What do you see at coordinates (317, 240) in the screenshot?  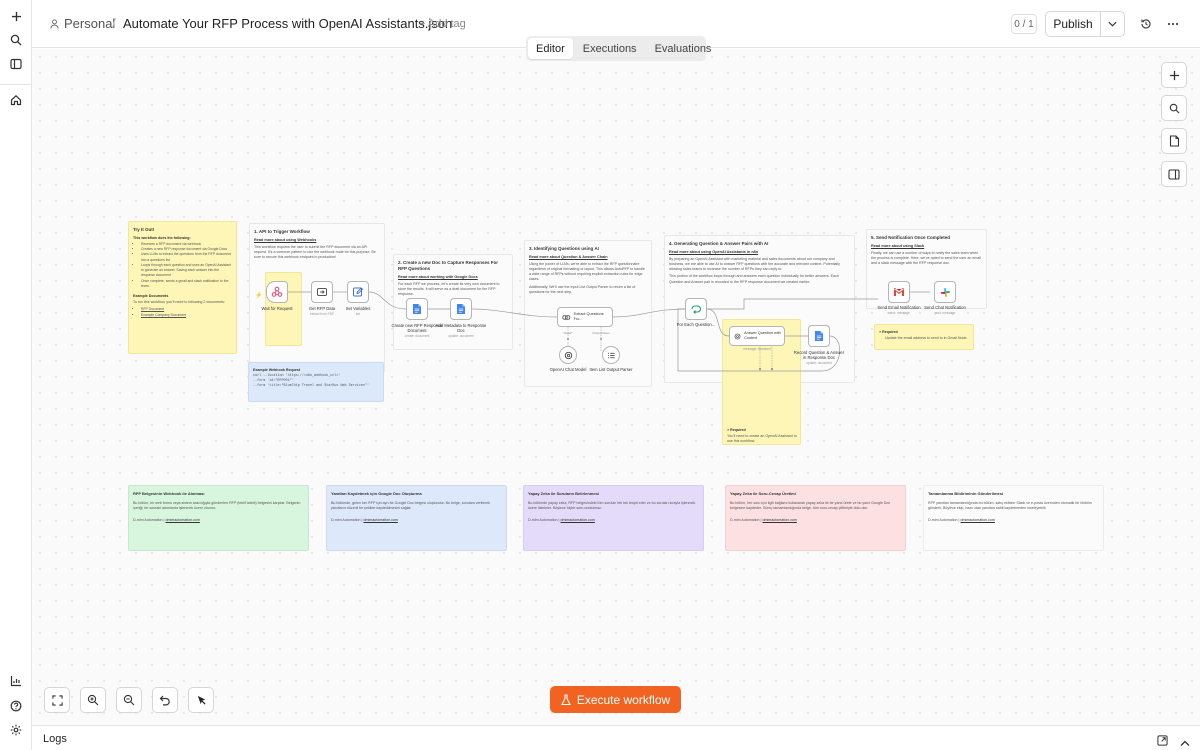 I see `sticky-link: Read more about using Webhooks` at bounding box center [317, 240].